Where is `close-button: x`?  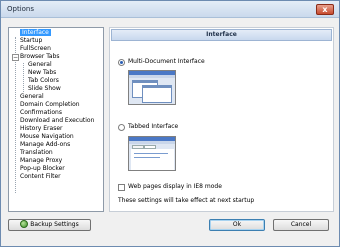
close-button: x is located at coordinates (325, 9).